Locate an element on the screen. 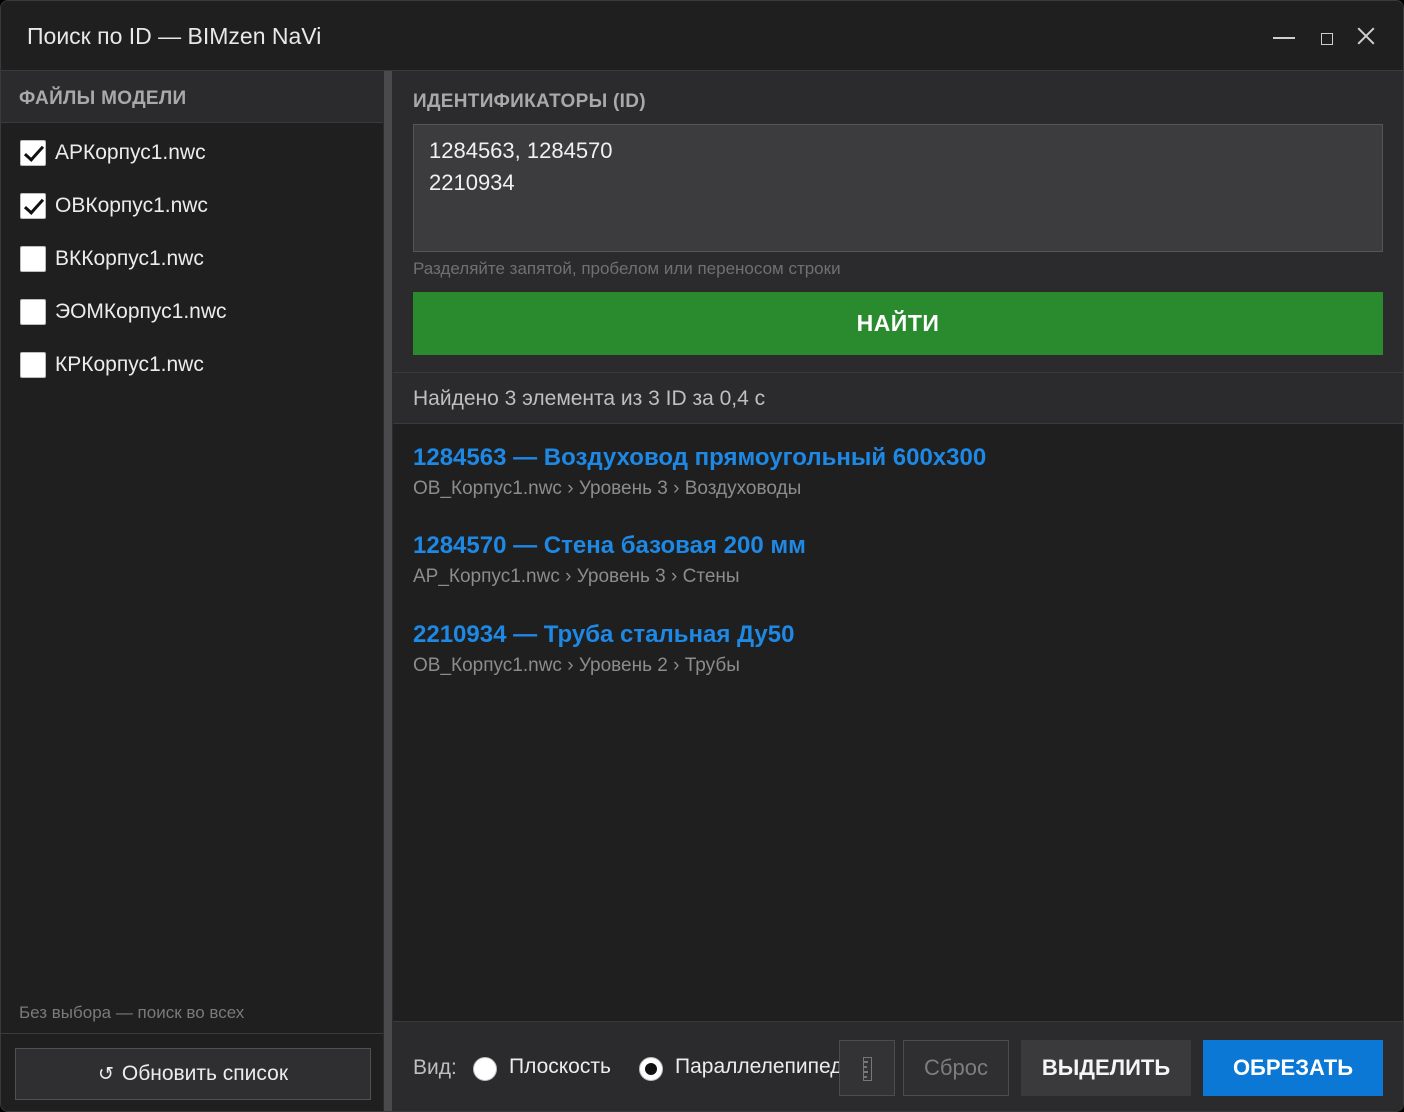 The height and width of the screenshot is (1112, 1404). find-button: НАЙТИ is located at coordinates (898, 323).